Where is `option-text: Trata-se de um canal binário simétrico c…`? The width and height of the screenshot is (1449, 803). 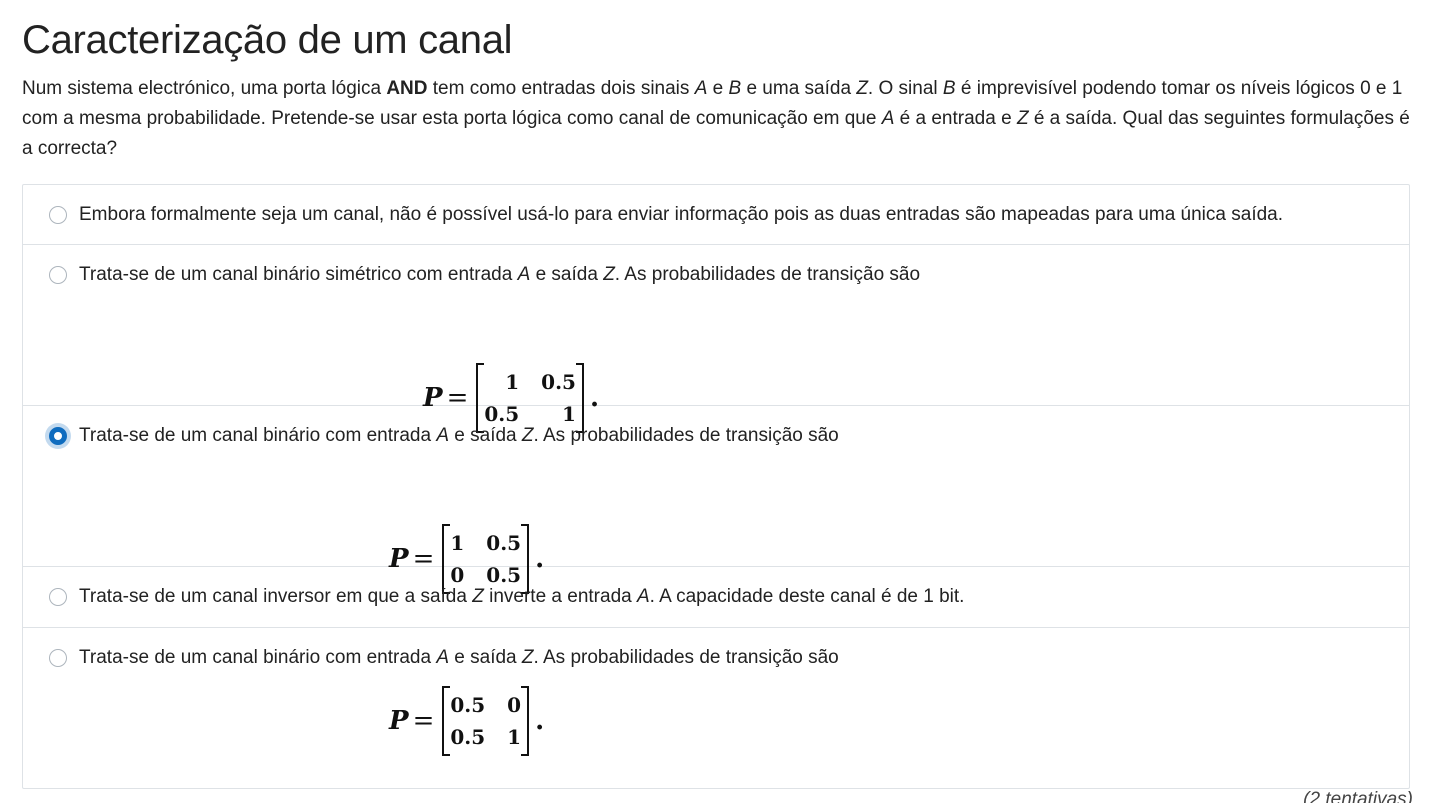 option-text: Trata-se de um canal binário simétrico c… is located at coordinates (298, 274).